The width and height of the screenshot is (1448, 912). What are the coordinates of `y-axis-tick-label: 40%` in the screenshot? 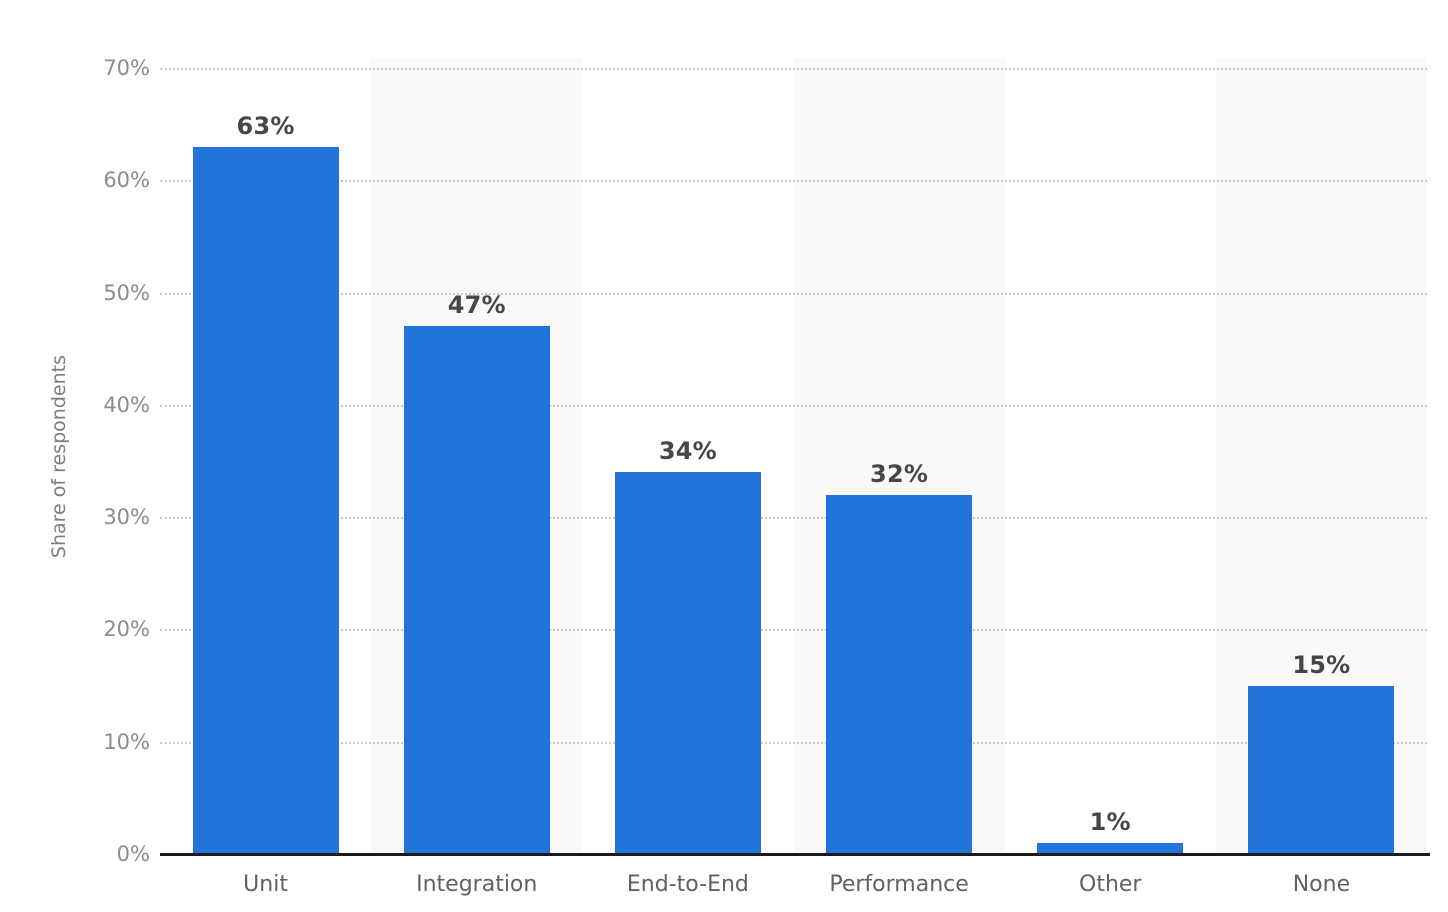 It's located at (126, 404).